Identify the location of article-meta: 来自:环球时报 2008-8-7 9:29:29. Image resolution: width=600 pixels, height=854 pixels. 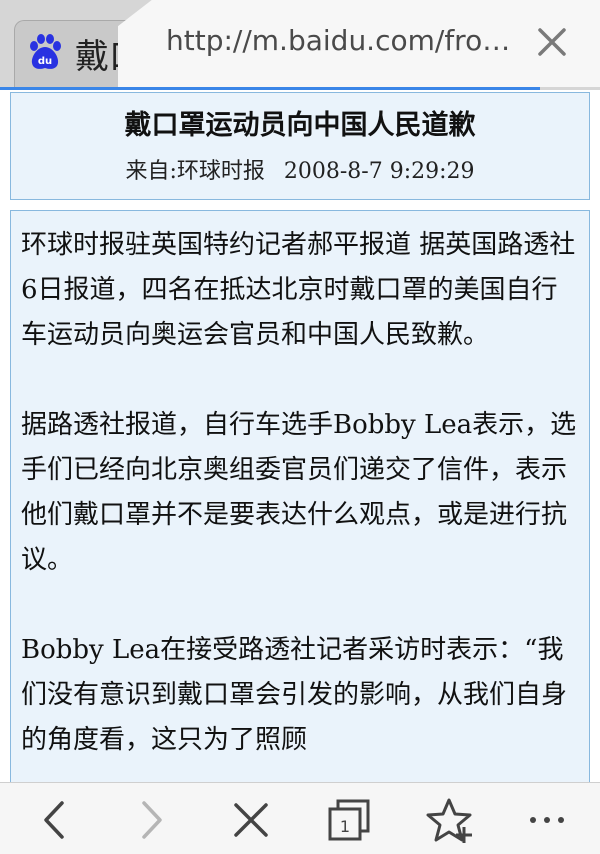
(300, 169).